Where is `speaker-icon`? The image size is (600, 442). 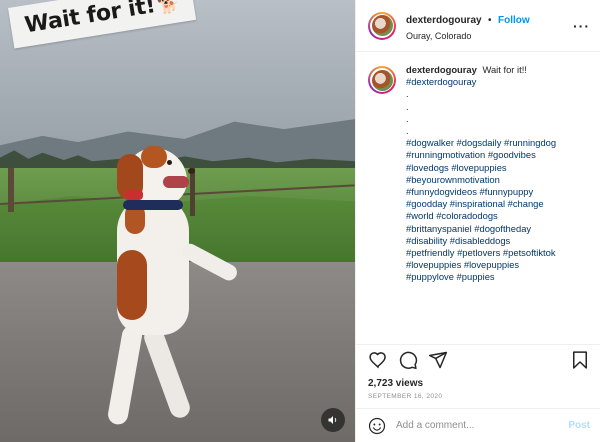 speaker-icon is located at coordinates (332, 420).